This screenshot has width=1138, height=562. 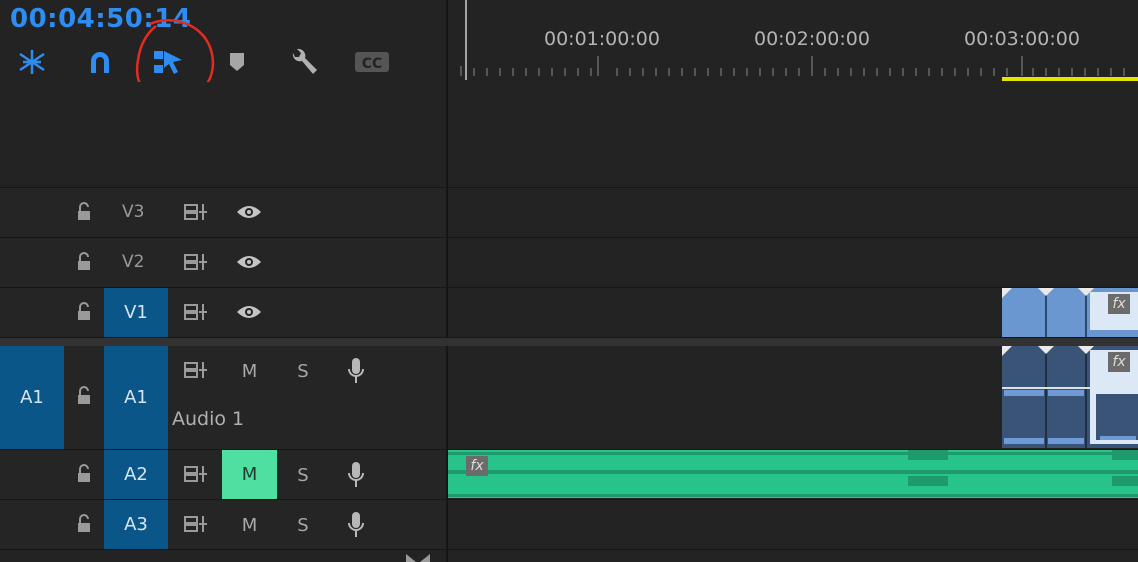 I want to click on snap-button, so click(x=100, y=62).